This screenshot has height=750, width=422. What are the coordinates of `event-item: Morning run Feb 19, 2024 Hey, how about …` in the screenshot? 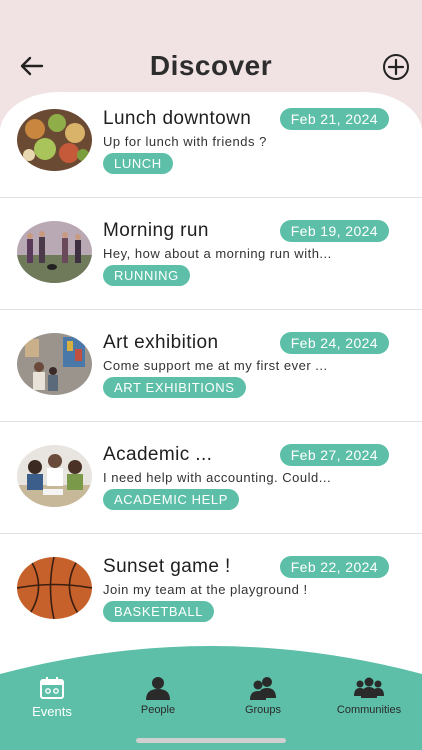 It's located at (211, 254).